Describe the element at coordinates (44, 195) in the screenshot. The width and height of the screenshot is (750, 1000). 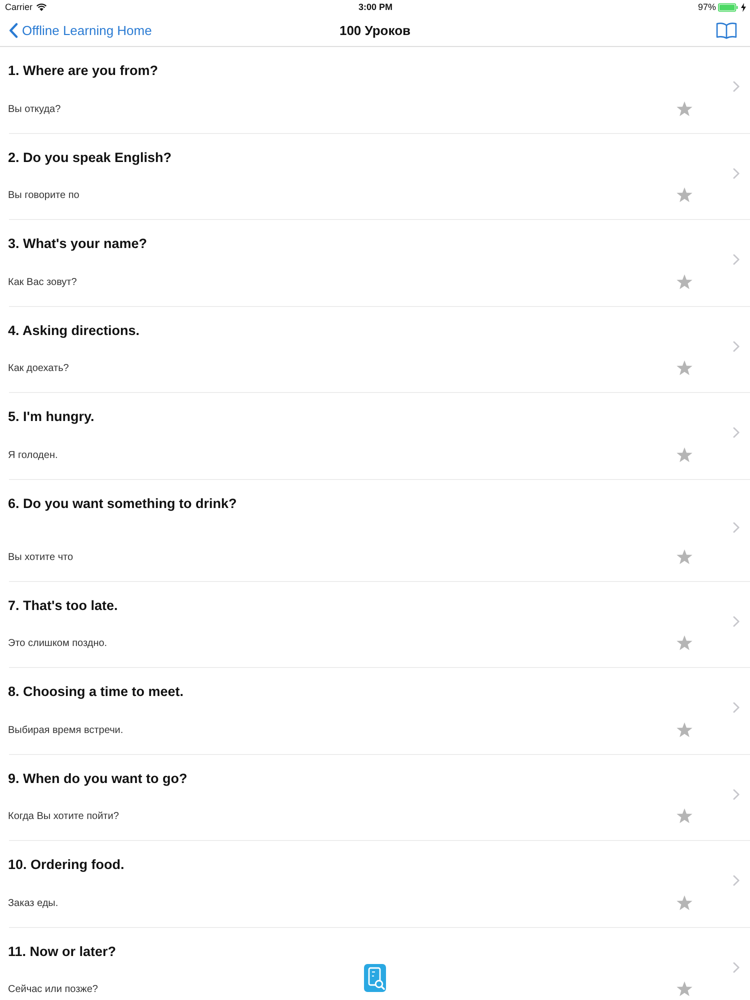
I see `lesson-subtitle: Вы говорите по` at that location.